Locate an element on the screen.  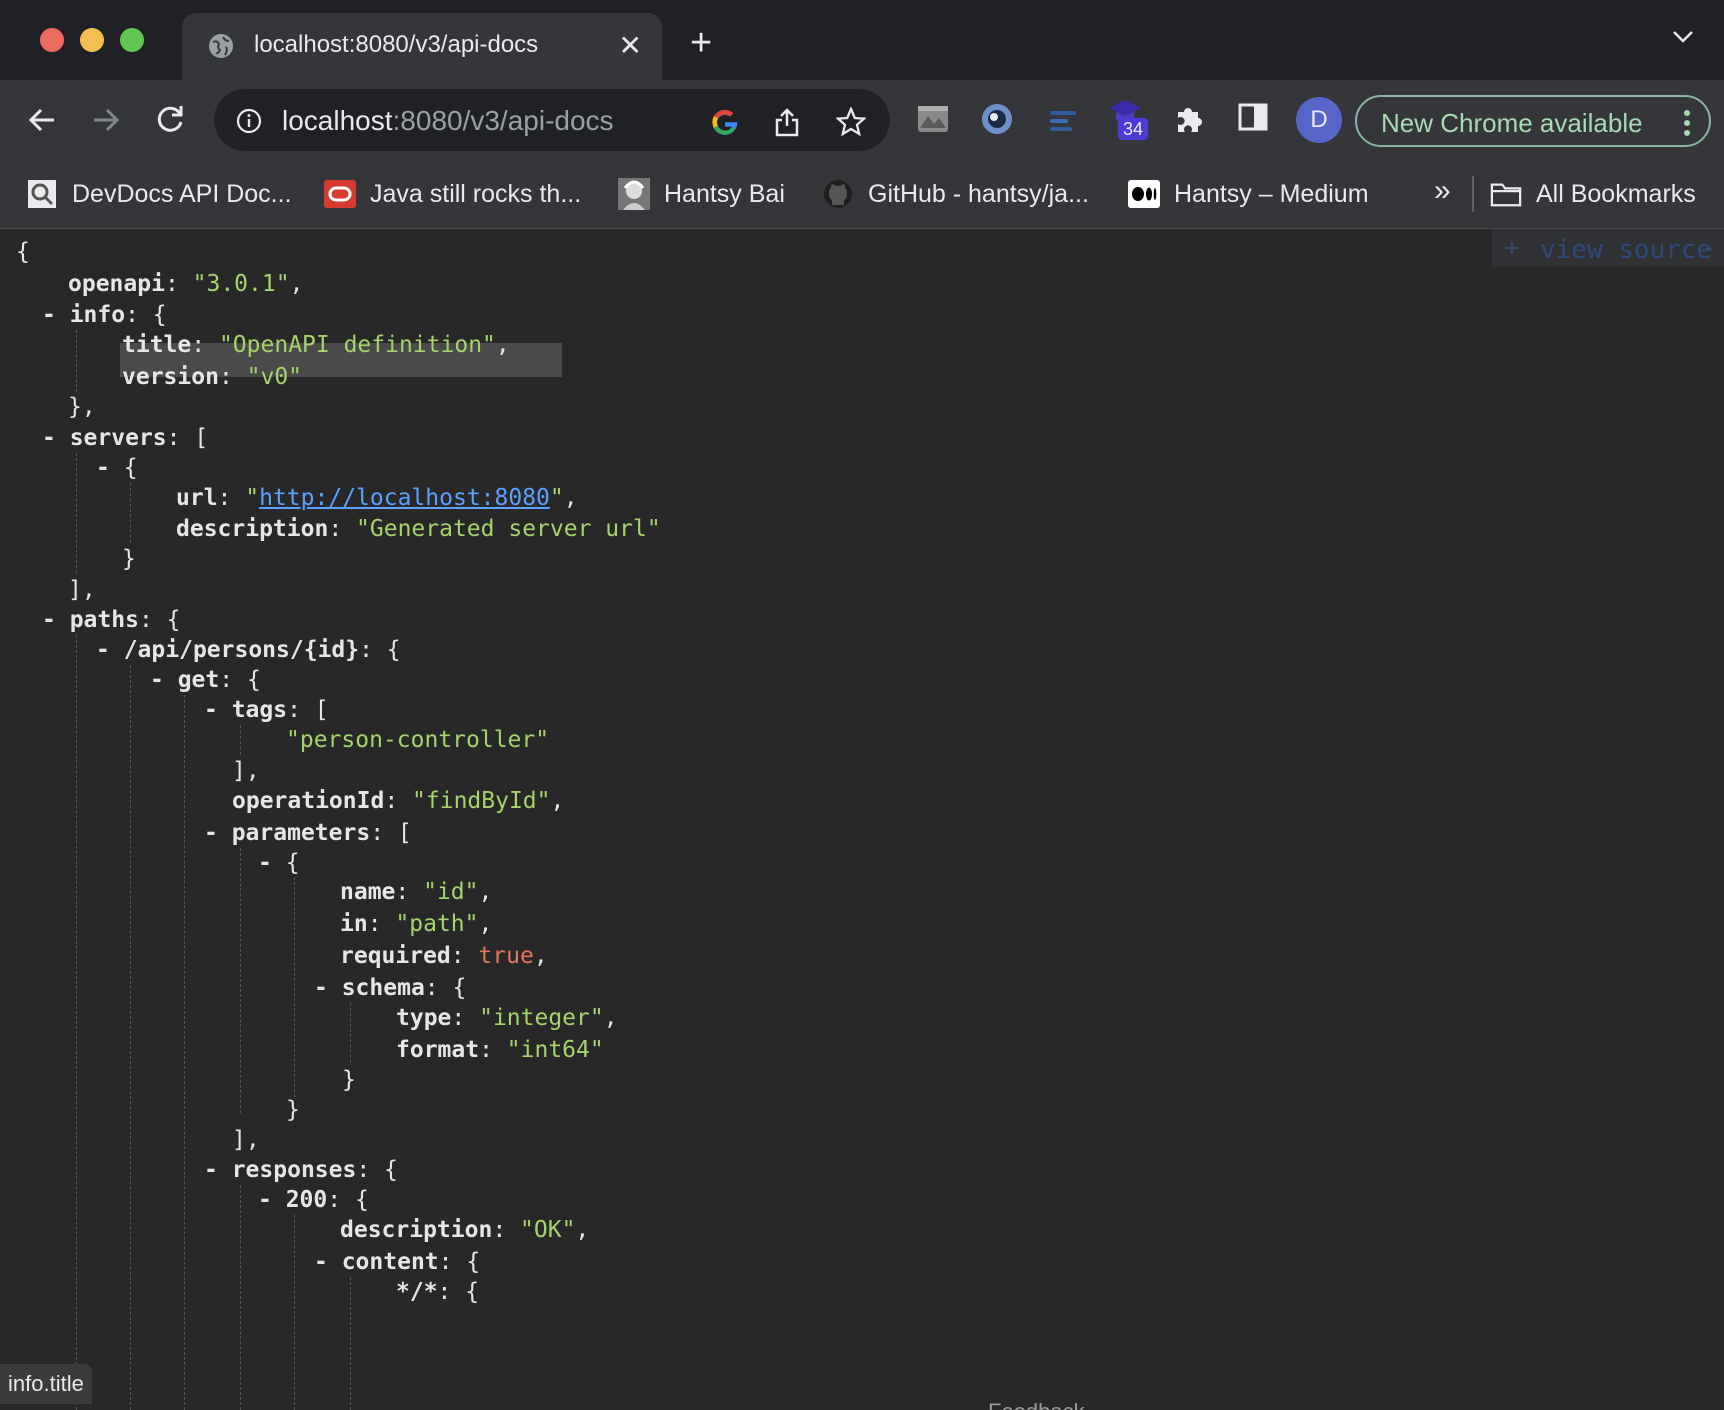
kebab-menu-icon is located at coordinates (1687, 123).